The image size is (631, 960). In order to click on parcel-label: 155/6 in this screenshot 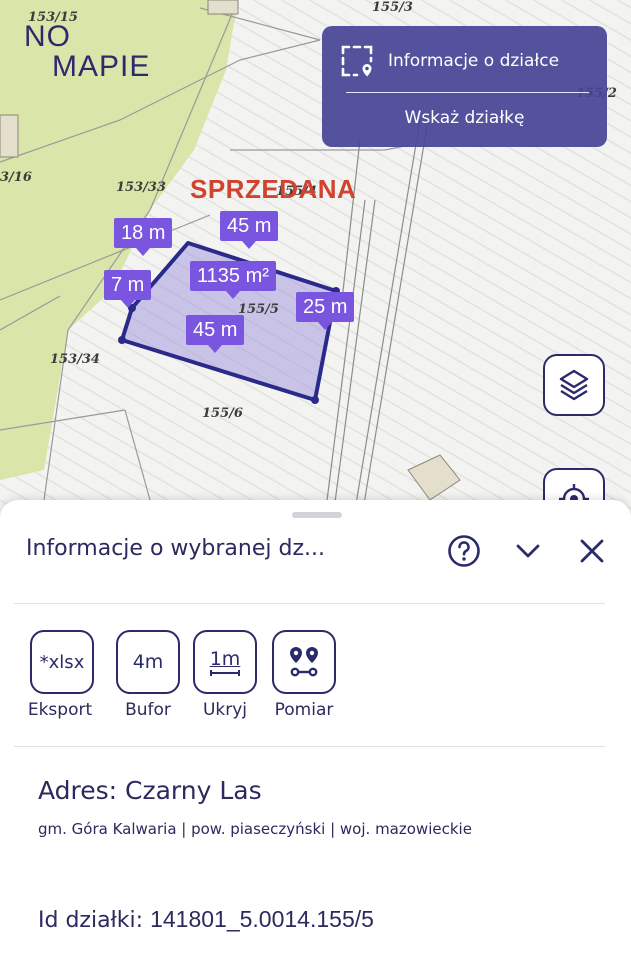, I will do `click(222, 413)`.